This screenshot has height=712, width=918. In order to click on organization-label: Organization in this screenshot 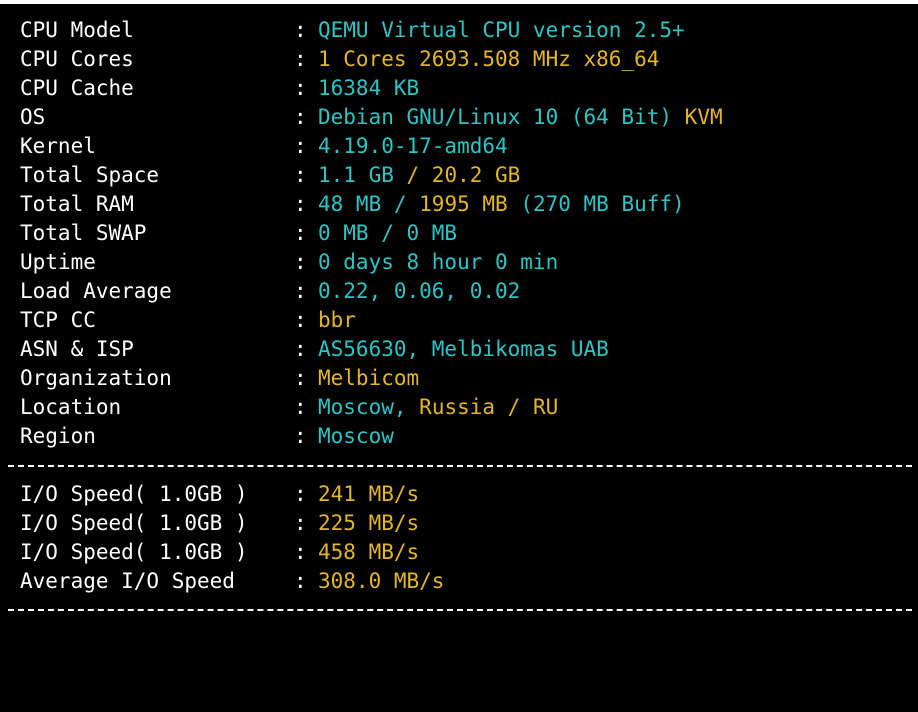, I will do `click(96, 378)`.